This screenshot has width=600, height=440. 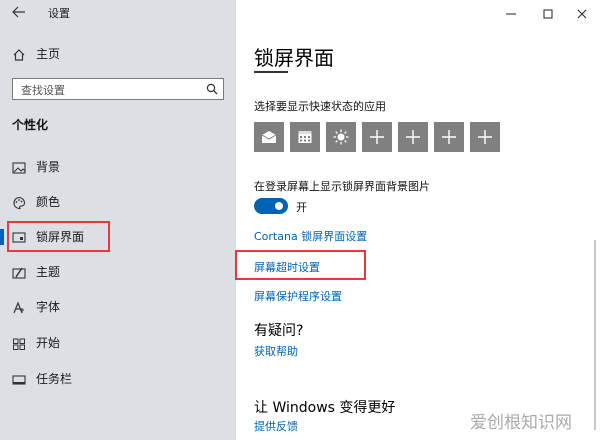 I want to click on cortana-lock-settings-link: Cortana 锁屏界面设置, so click(x=310, y=237).